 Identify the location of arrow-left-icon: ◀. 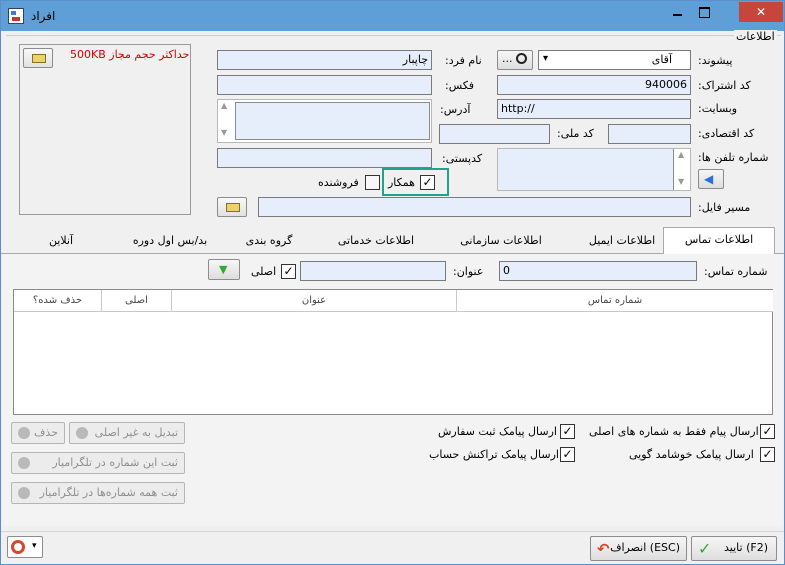
(709, 179).